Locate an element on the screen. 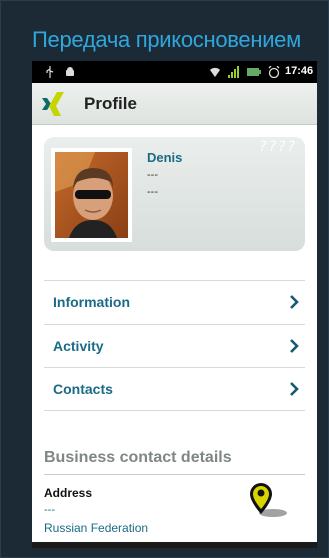  app-header: Profile is located at coordinates (174, 104).